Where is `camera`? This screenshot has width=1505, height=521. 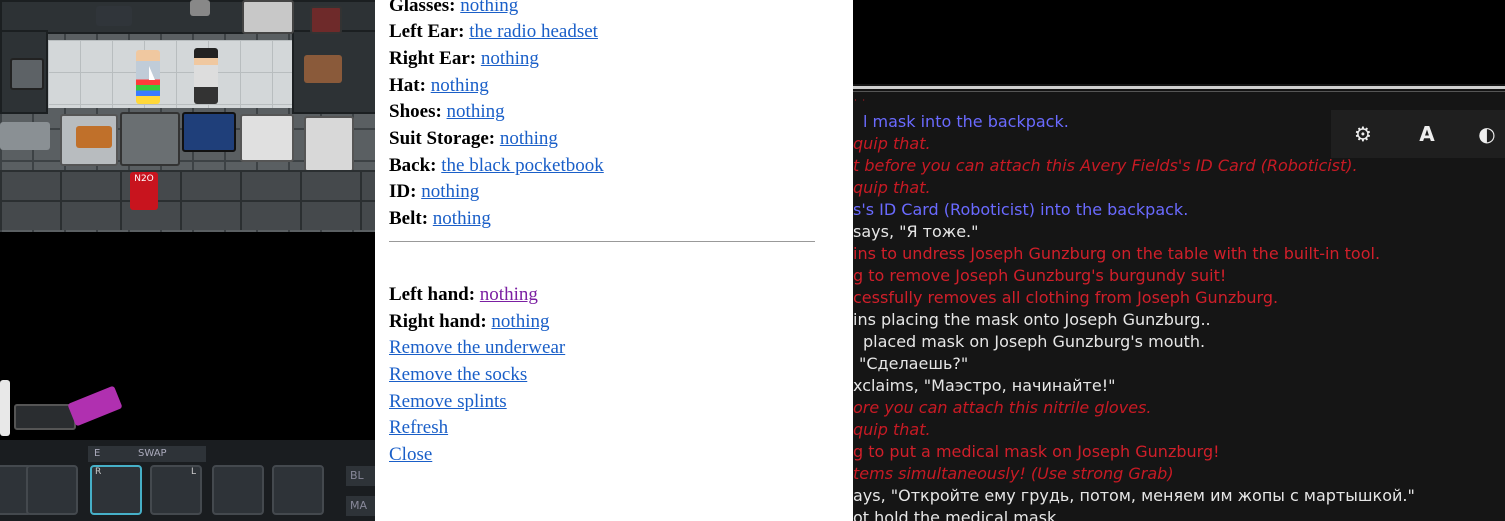
camera is located at coordinates (114, 16).